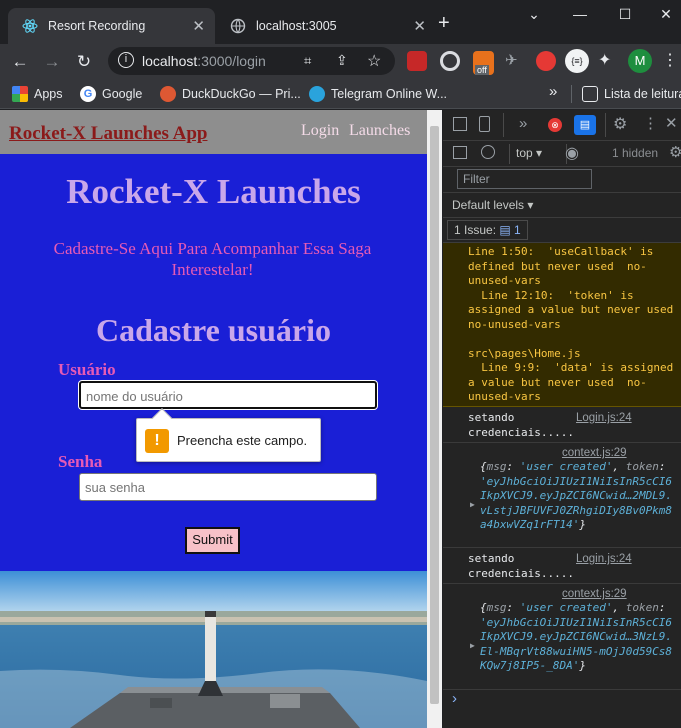 The width and height of the screenshot is (681, 728). I want to click on extension-json-icon: {≡}, so click(577, 61).